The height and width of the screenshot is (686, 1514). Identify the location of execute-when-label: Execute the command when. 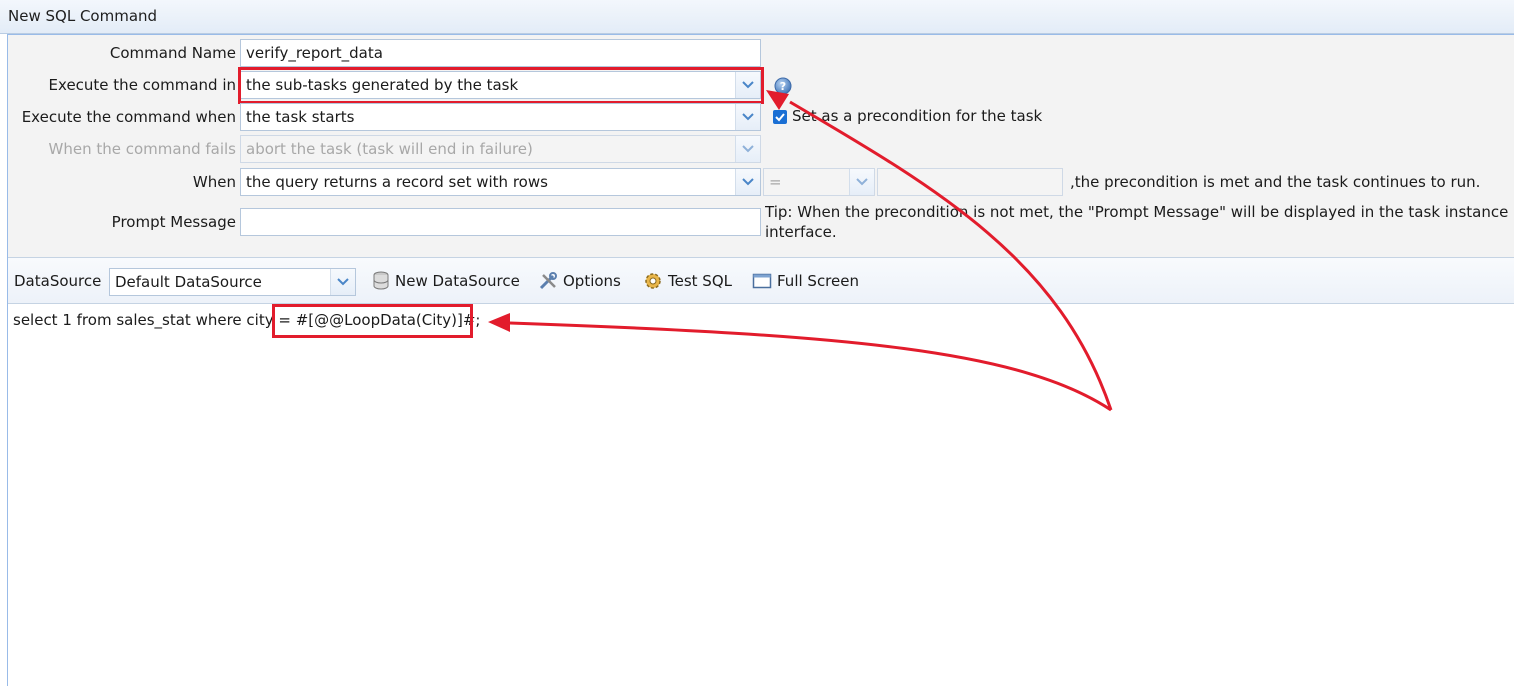
(128, 117).